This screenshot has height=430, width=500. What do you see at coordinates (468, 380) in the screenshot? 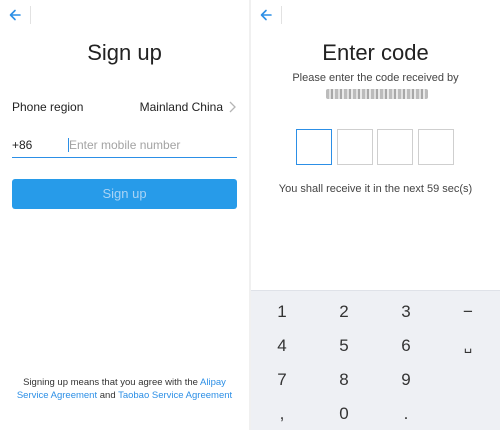
I see `key-blank` at bounding box center [468, 380].